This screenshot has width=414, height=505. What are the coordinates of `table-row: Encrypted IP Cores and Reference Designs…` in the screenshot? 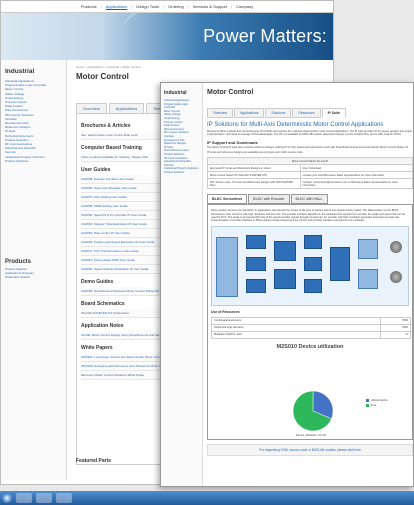 It's located at (310, 168).